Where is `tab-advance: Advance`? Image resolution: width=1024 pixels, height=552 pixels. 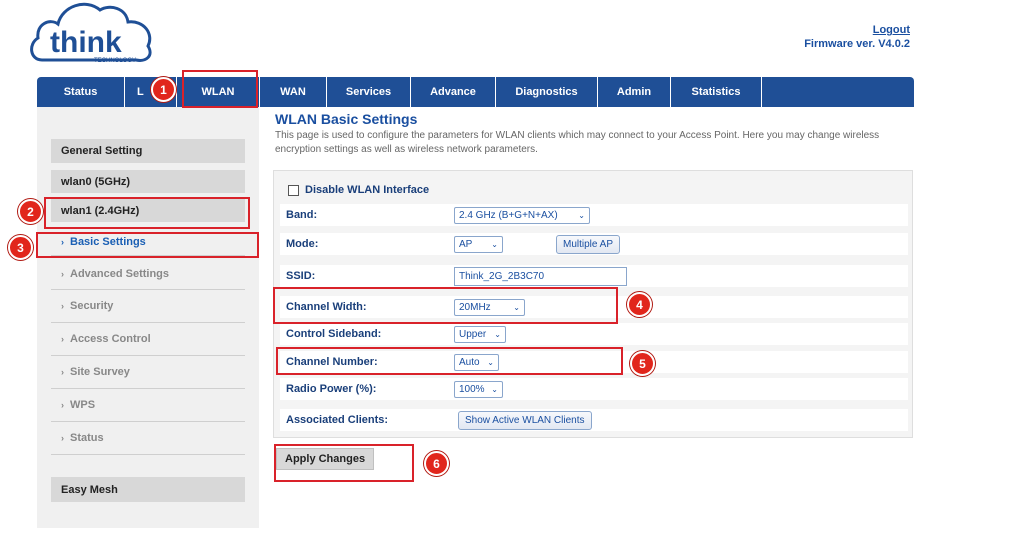
tab-advance: Advance is located at coordinates (453, 92).